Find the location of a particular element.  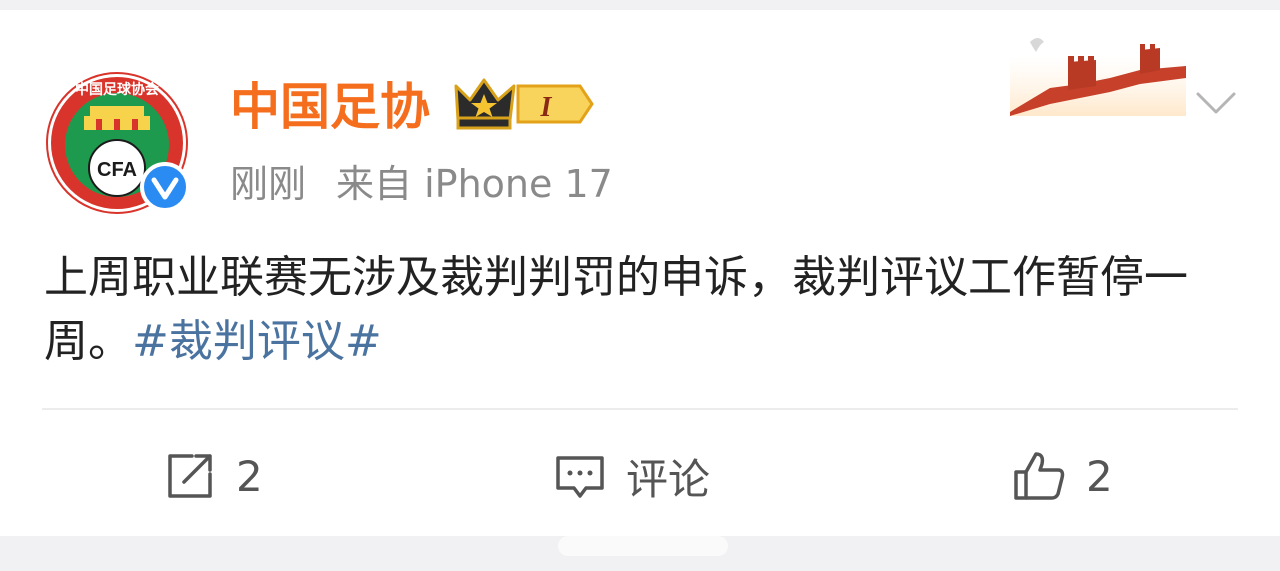

repost-icon is located at coordinates (190, 476).